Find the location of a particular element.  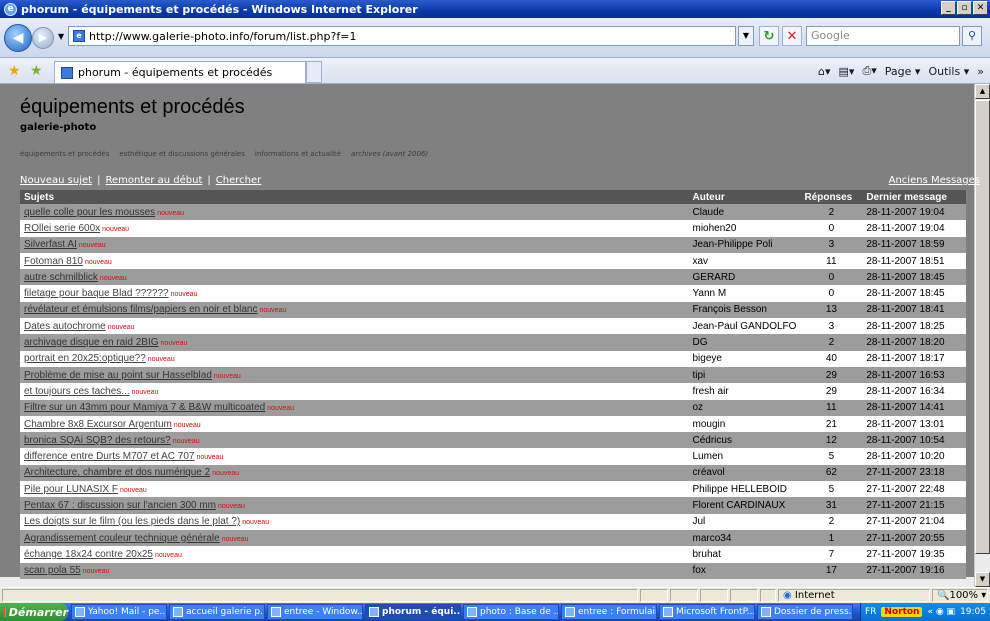

replies-cell: 0 is located at coordinates (831, 228).